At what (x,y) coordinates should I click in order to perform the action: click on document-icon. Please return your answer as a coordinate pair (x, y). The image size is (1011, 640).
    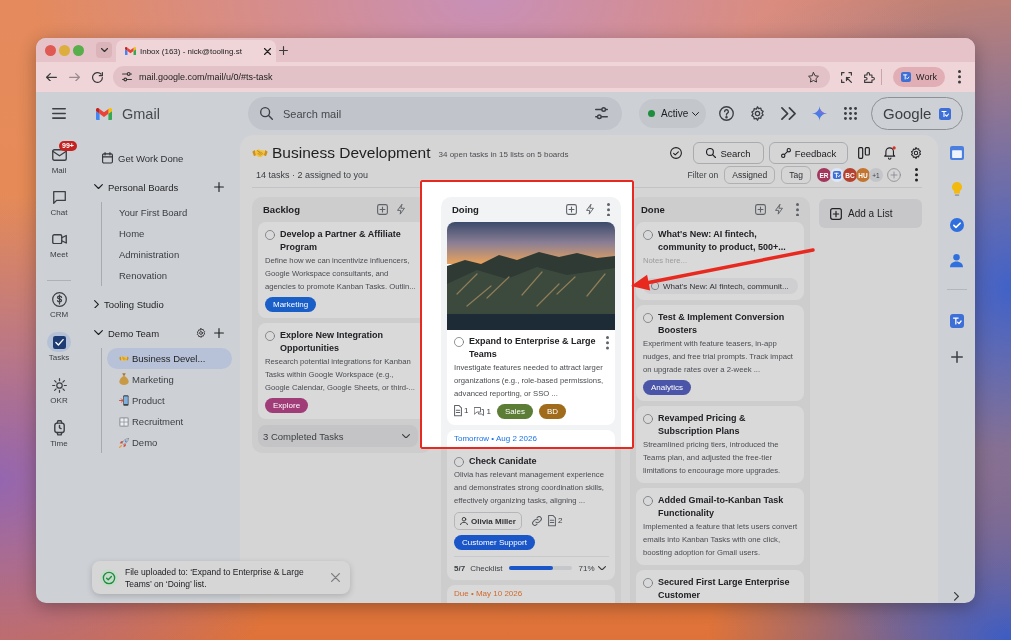
    Looking at the image, I should click on (458, 411).